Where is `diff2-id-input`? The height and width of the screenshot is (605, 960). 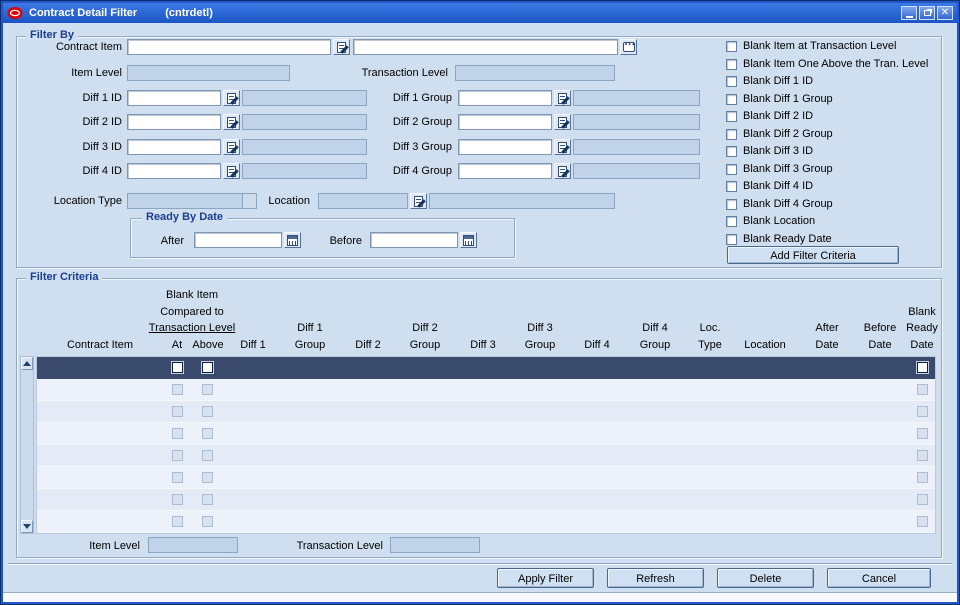
diff2-id-input is located at coordinates (174, 122).